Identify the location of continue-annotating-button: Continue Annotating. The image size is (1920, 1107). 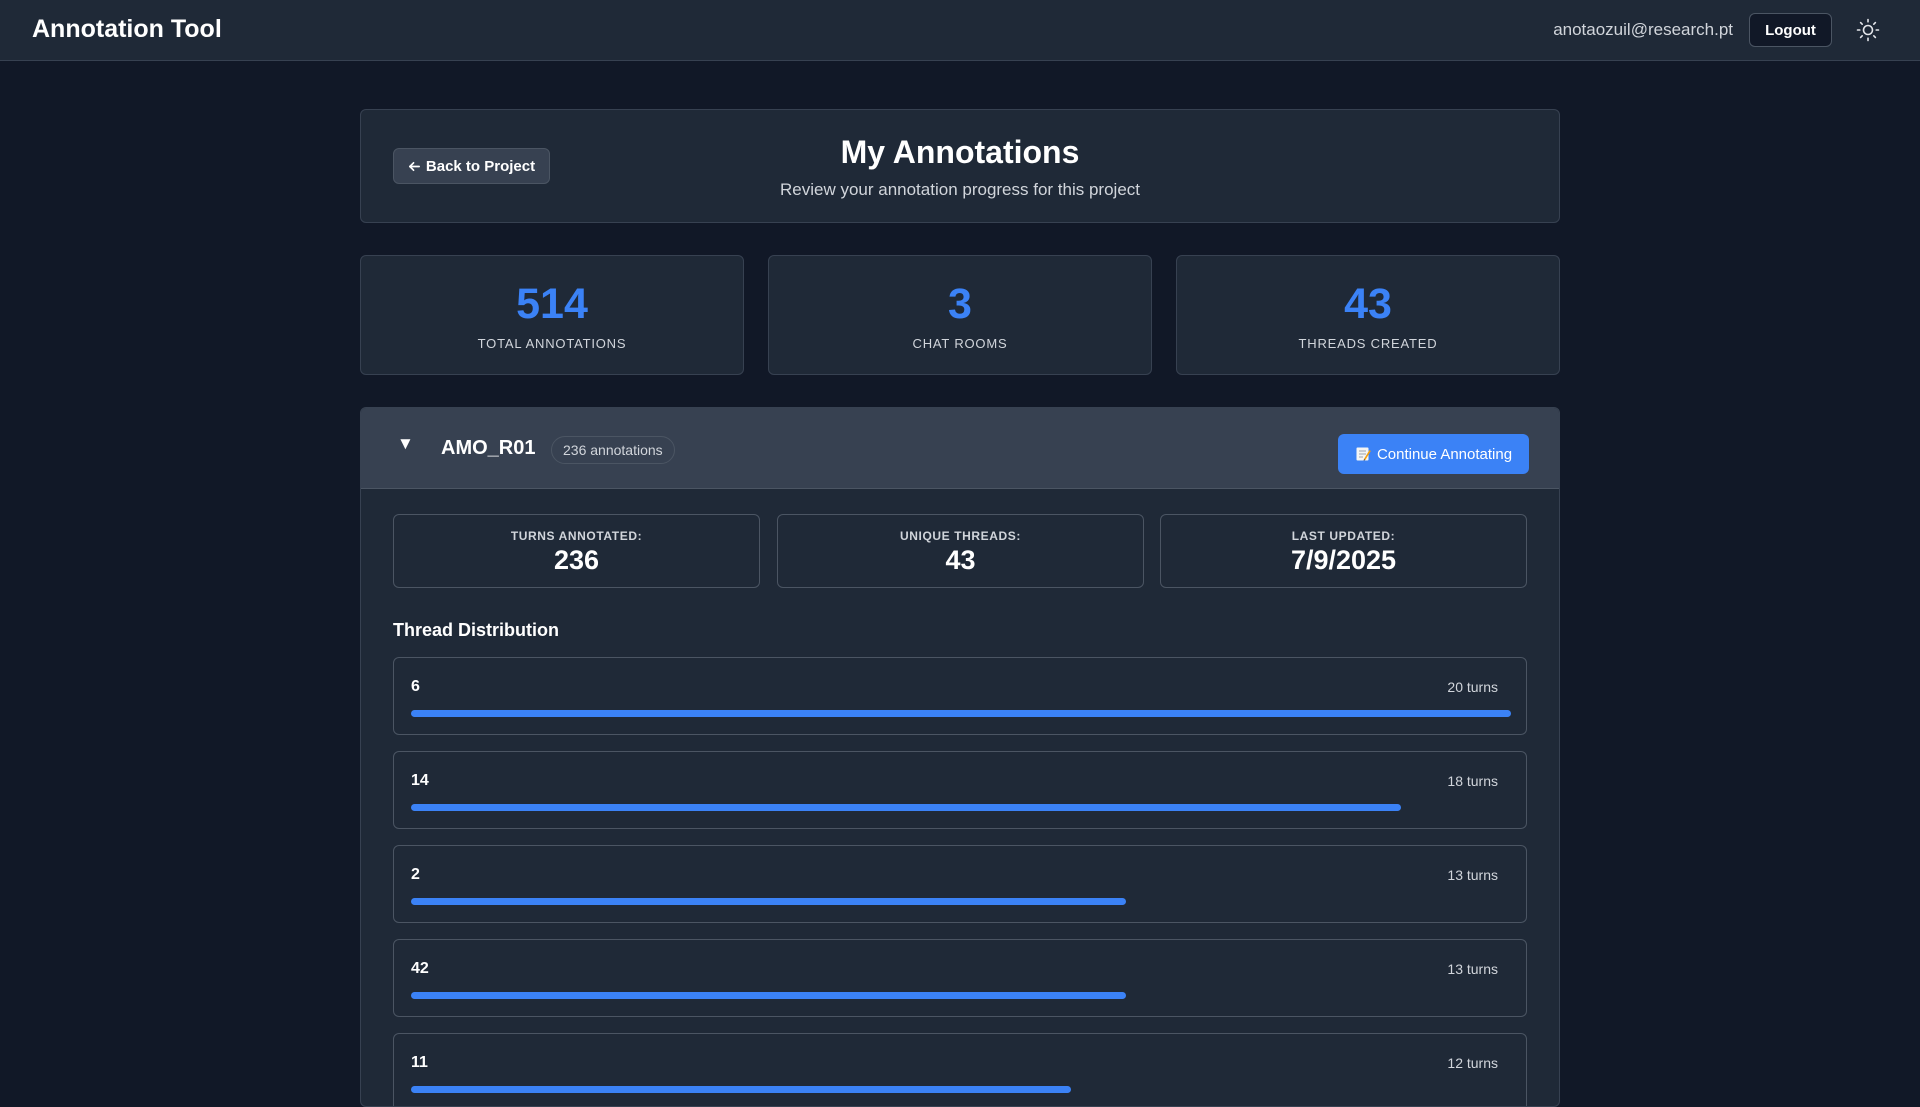
(1433, 454).